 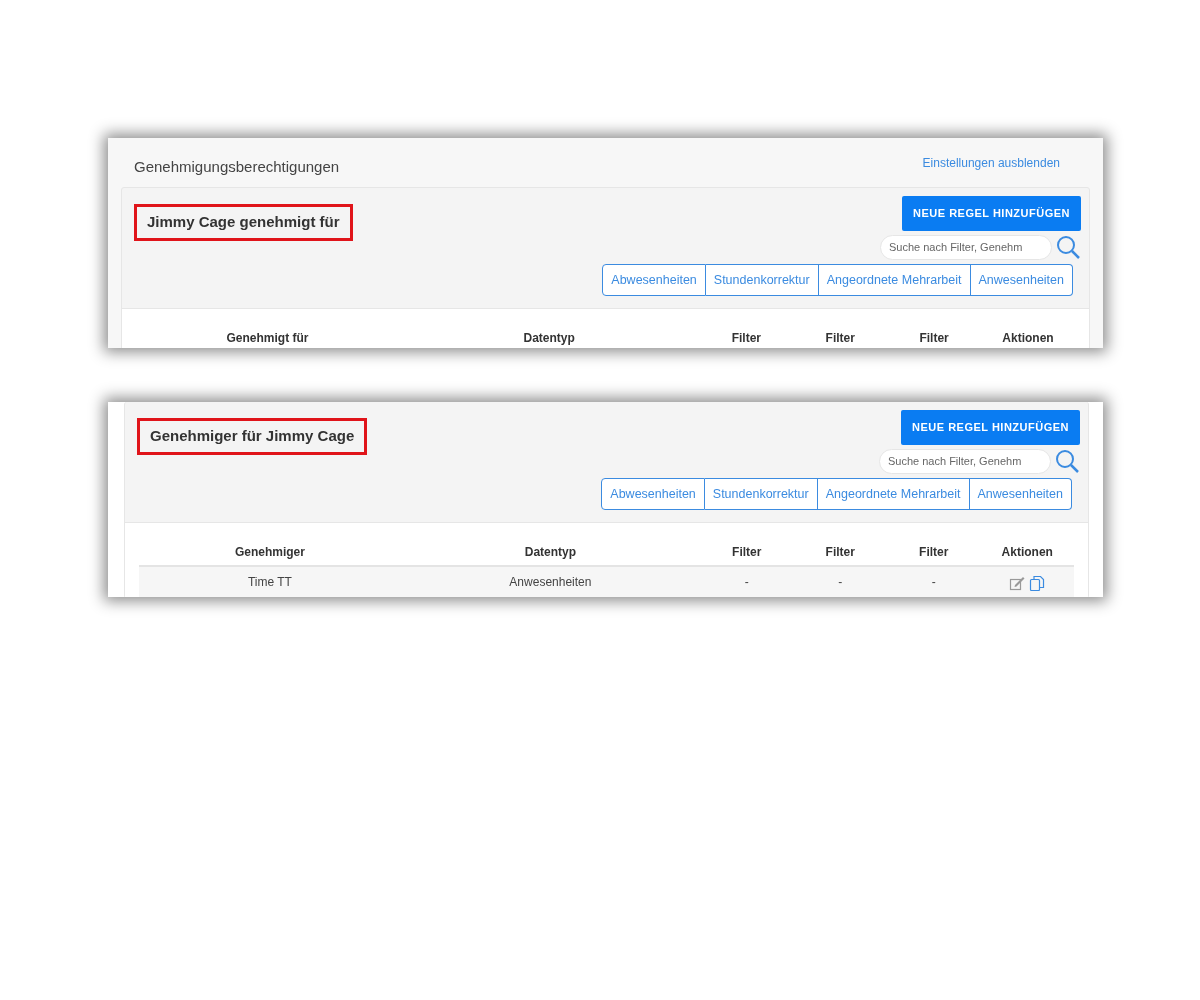 What do you see at coordinates (243, 222) in the screenshot?
I see `section-heading: Jimmy Cage genehmigt für` at bounding box center [243, 222].